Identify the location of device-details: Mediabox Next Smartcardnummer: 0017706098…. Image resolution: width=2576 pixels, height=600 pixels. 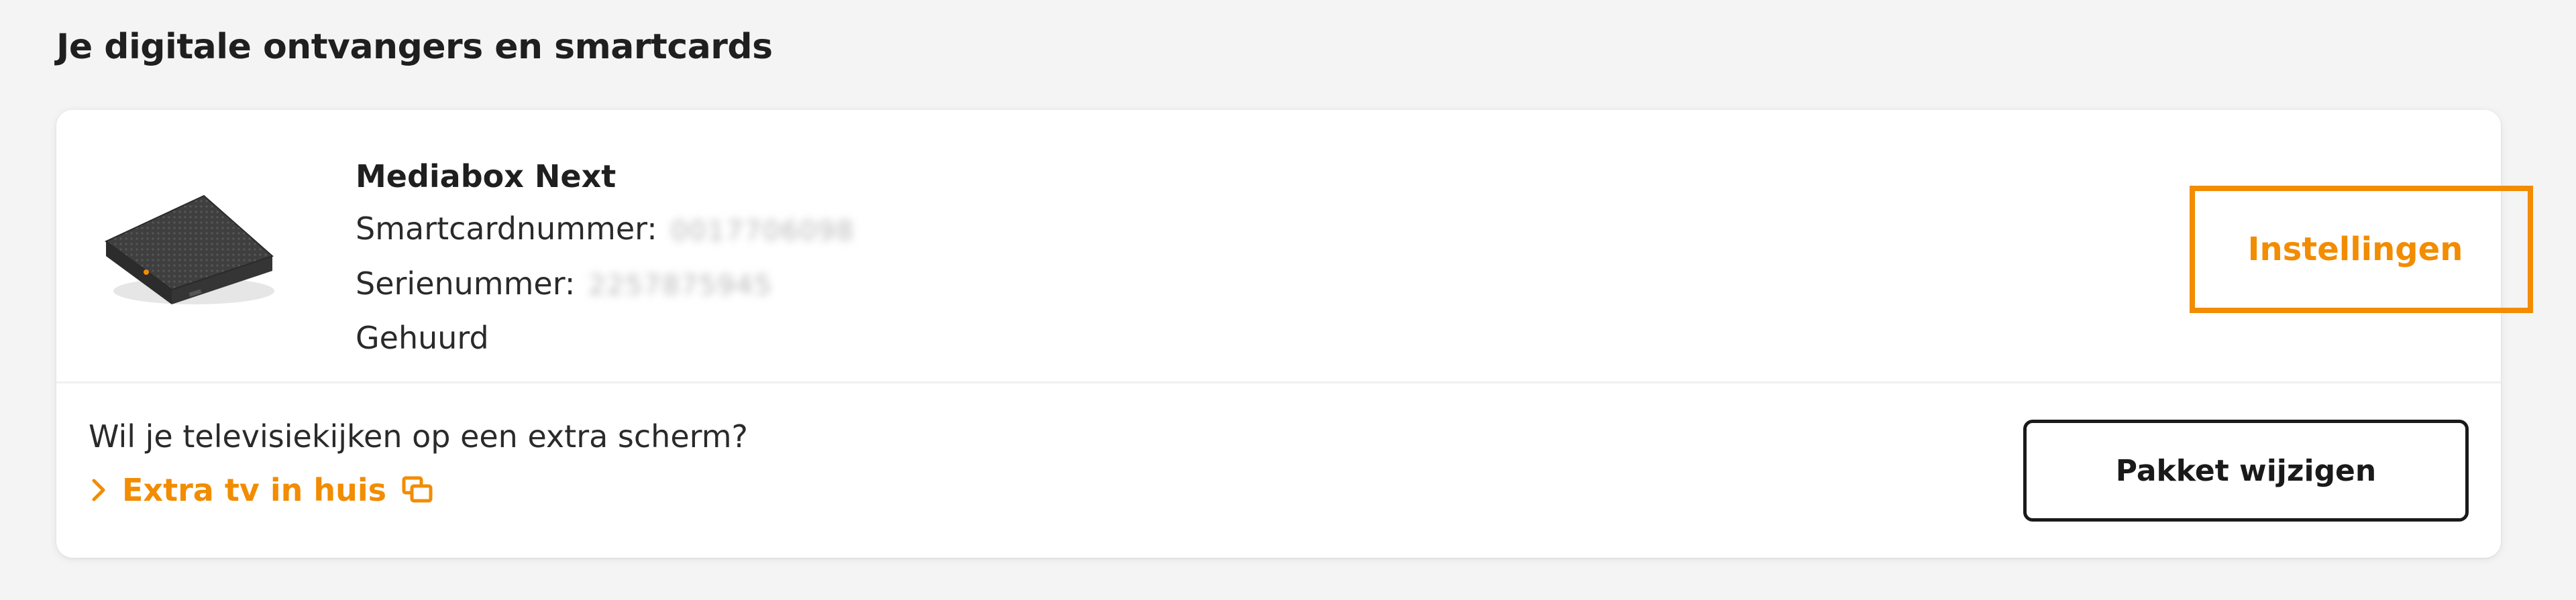
(605, 257).